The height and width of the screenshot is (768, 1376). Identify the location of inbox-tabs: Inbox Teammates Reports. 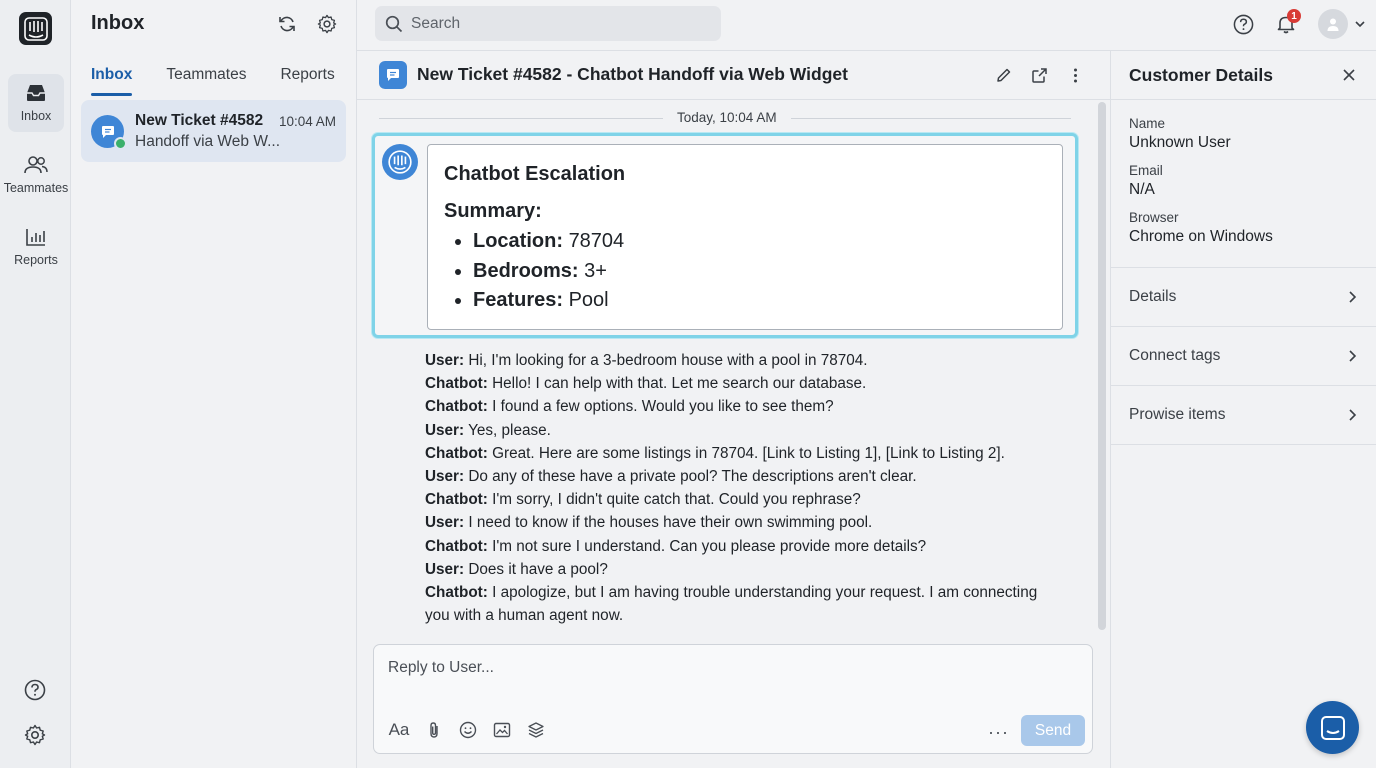
(213, 81).